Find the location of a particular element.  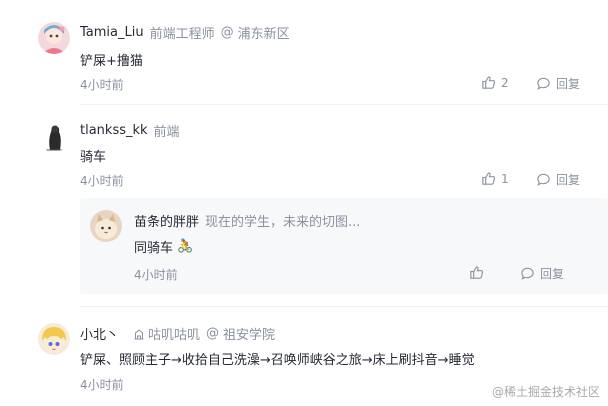

reply-content: 同骑车 🚴 is located at coordinates (163, 246).